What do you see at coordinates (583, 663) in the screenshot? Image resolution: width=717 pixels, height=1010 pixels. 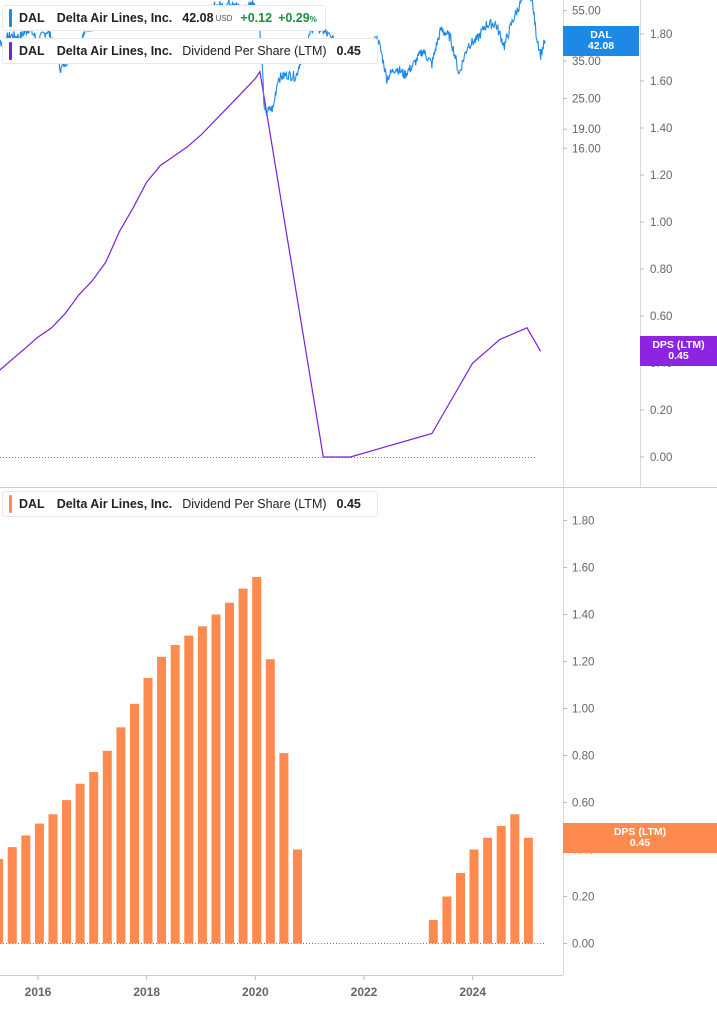 I see `bottom-axis-tick-label: 1.20` at bounding box center [583, 663].